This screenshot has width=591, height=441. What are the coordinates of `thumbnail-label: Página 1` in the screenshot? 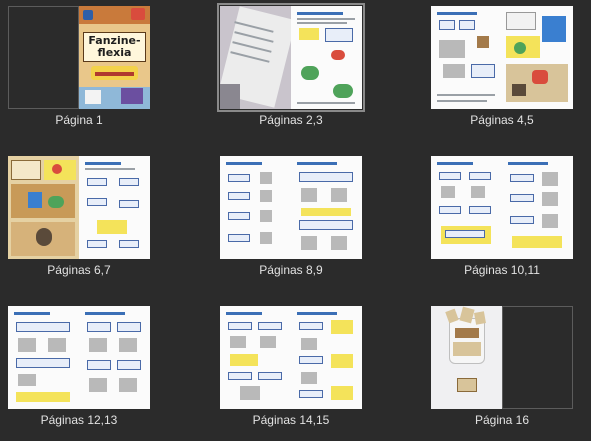 It's located at (79, 120).